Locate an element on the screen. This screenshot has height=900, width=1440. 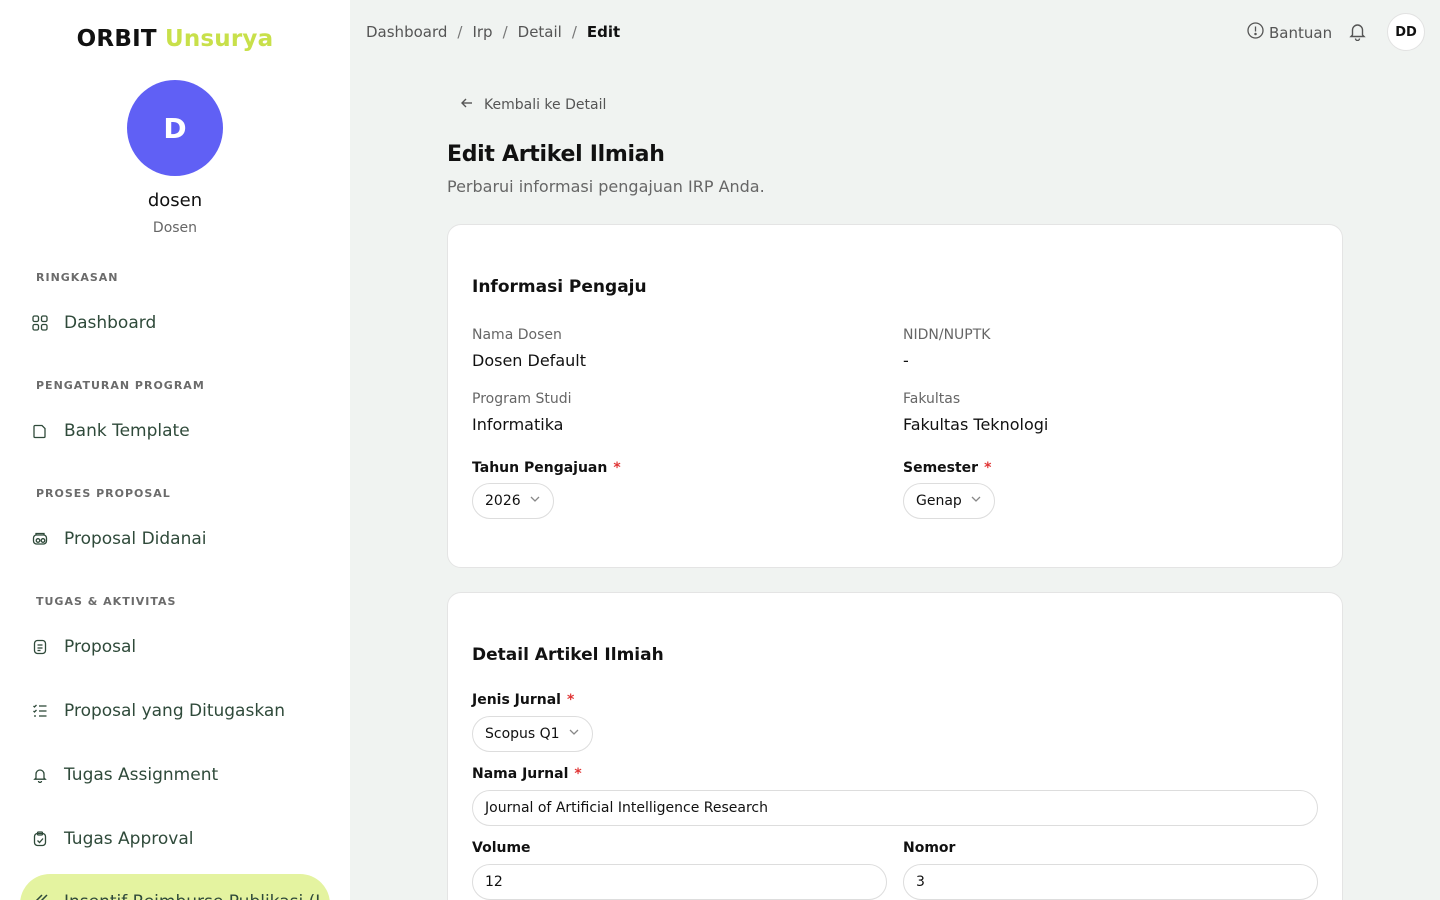
sidebar-item-proposal-didanai: Proposal Didanai is located at coordinates (119, 539).